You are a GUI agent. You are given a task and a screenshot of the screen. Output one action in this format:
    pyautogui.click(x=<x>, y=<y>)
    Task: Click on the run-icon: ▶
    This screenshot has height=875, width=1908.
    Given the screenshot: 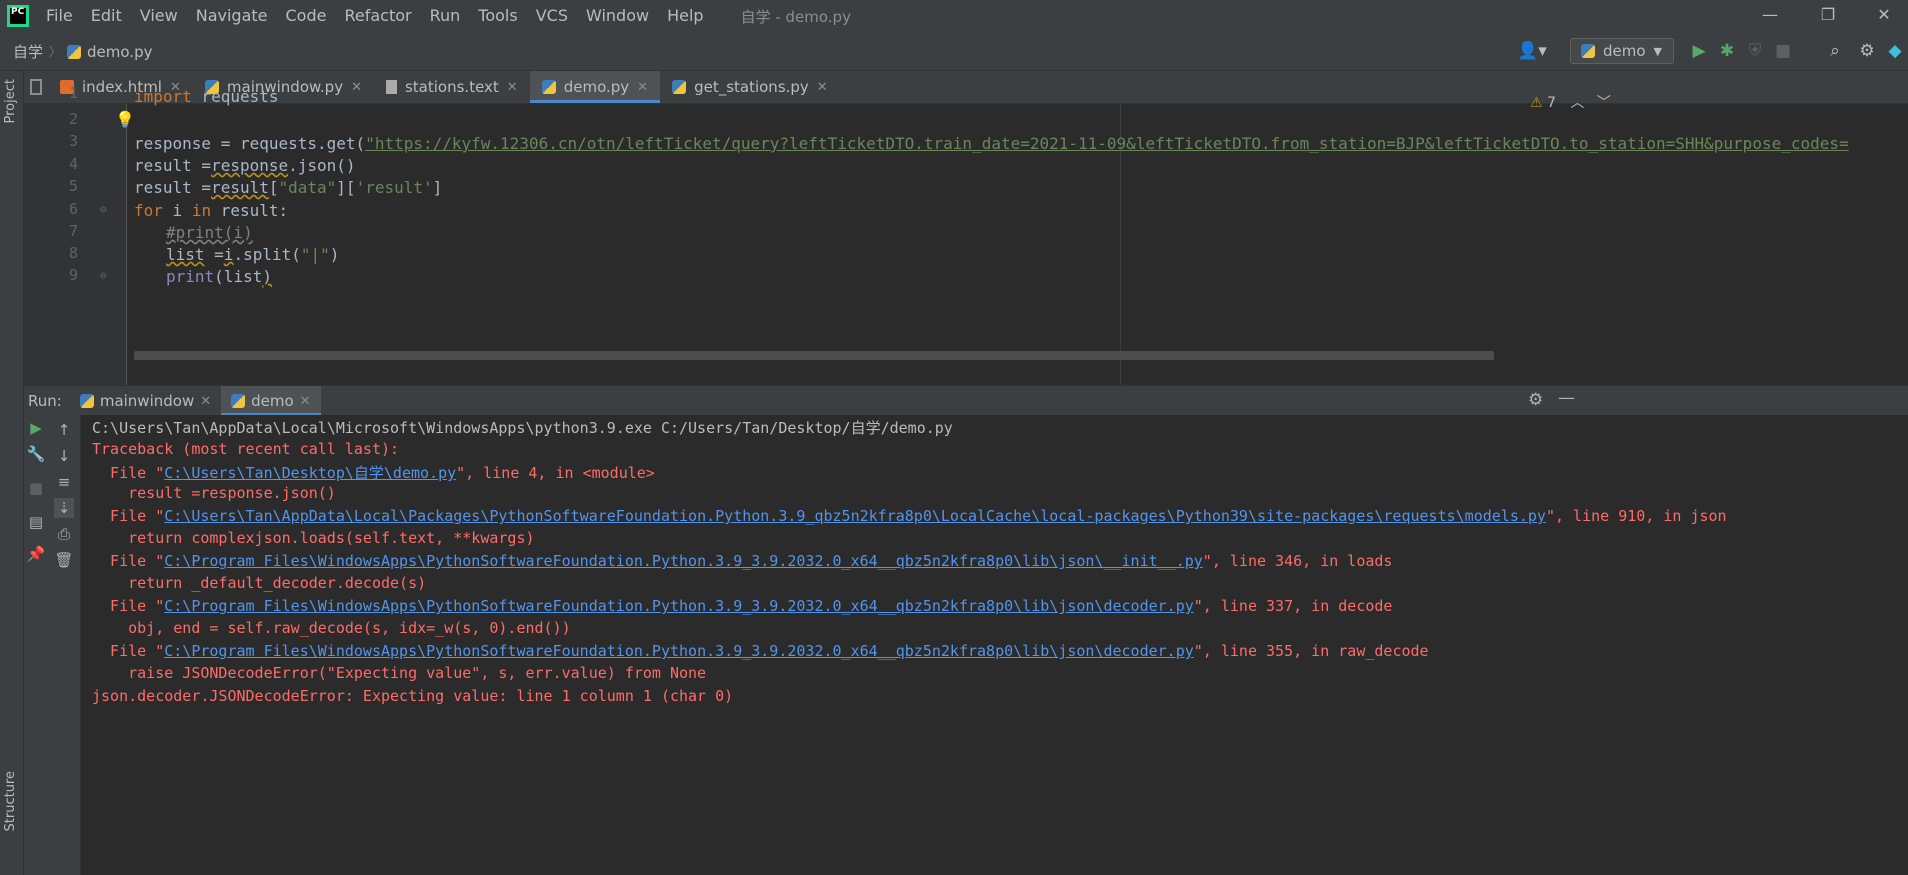 What is the action you would take?
    pyautogui.click(x=1699, y=51)
    